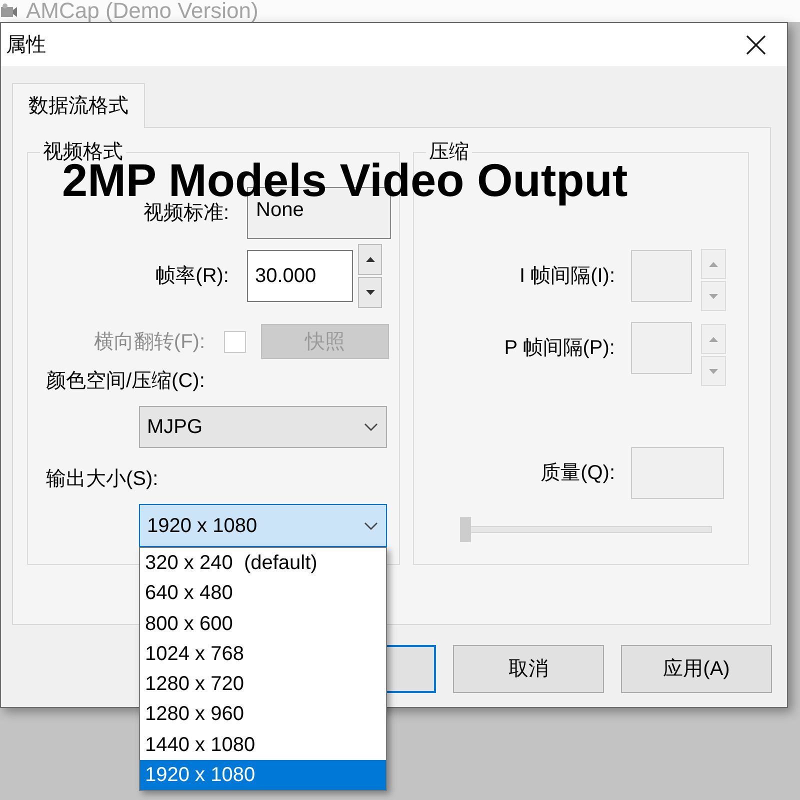 Image resolution: width=800 pixels, height=800 pixels. I want to click on dropdown-option: 1920 x 1080, so click(263, 775).